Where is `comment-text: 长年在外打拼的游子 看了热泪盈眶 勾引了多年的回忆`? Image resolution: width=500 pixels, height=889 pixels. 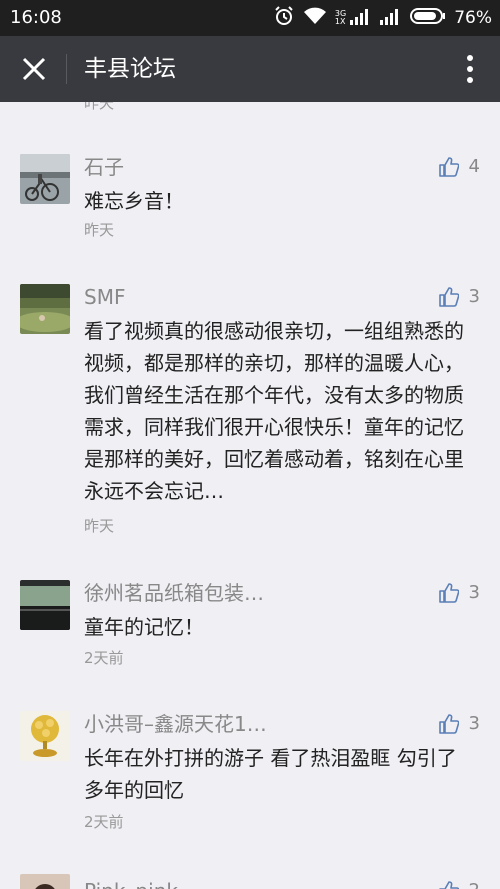 comment-text: 长年在外打拼的游子 看了热泪盈眶 勾引了多年的回忆 is located at coordinates (270, 774).